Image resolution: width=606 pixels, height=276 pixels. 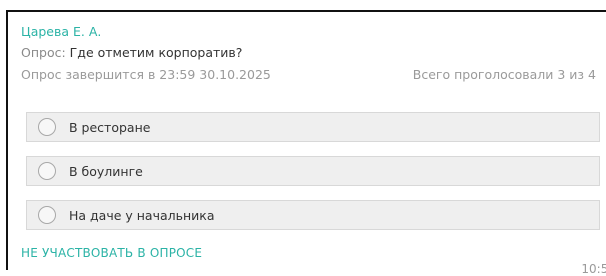 I want to click on poll-option-restaurant: В ресторане, so click(x=313, y=127).